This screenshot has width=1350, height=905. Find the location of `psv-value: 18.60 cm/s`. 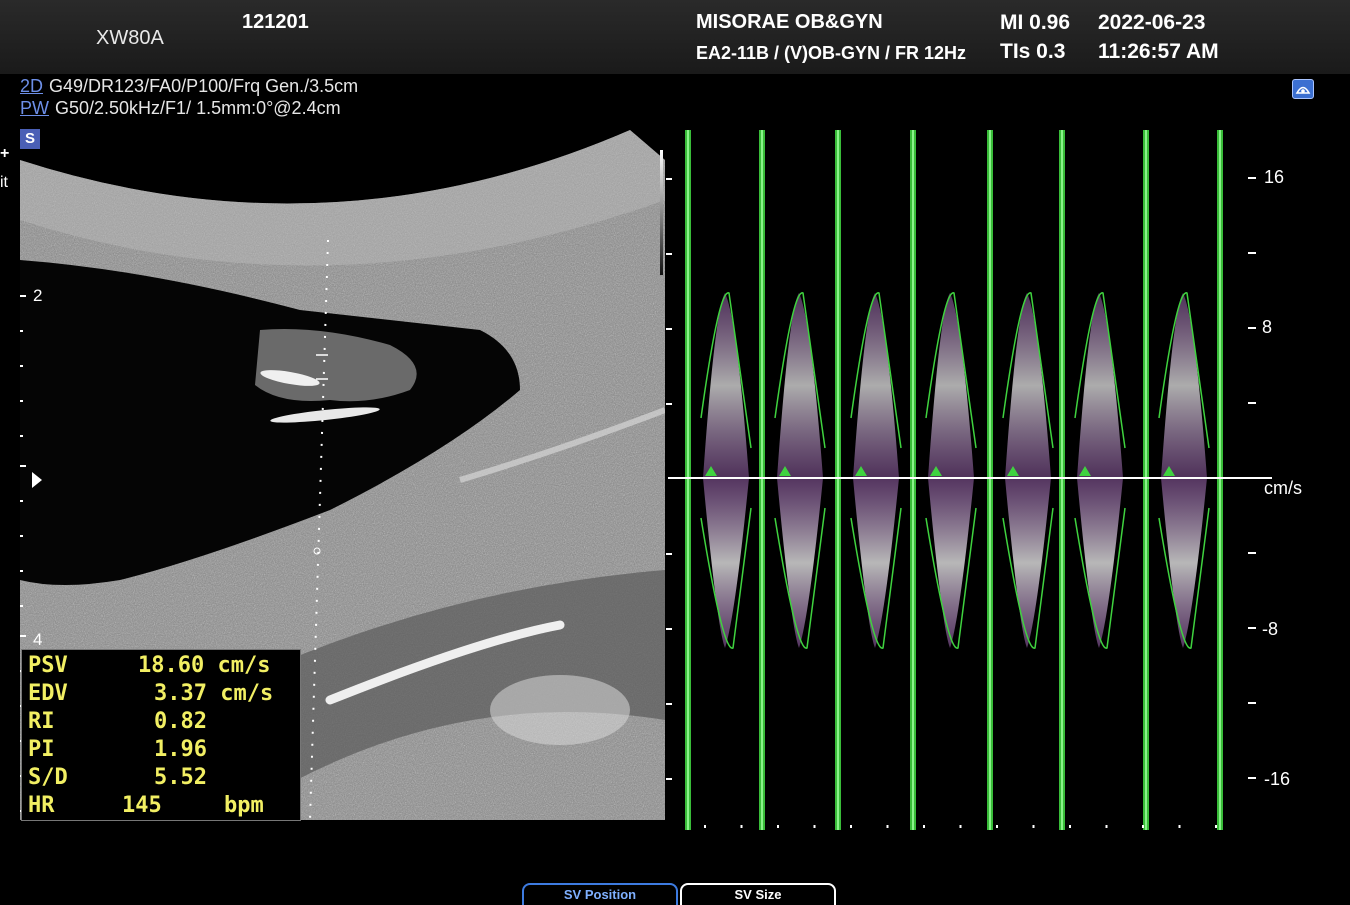

psv-value: 18.60 cm/s is located at coordinates (204, 665).